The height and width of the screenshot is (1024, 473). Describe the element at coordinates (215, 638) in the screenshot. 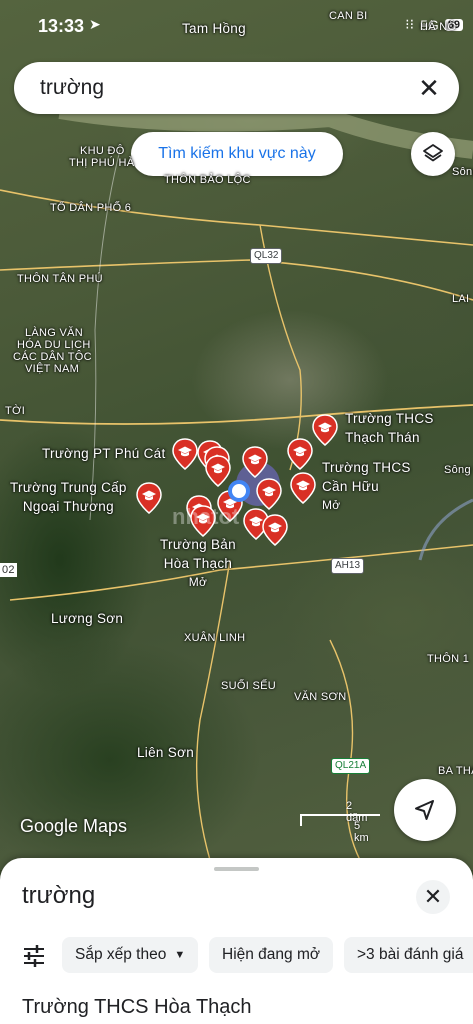

I see `map-label-xuan-linh: XUÂN LINH` at that location.